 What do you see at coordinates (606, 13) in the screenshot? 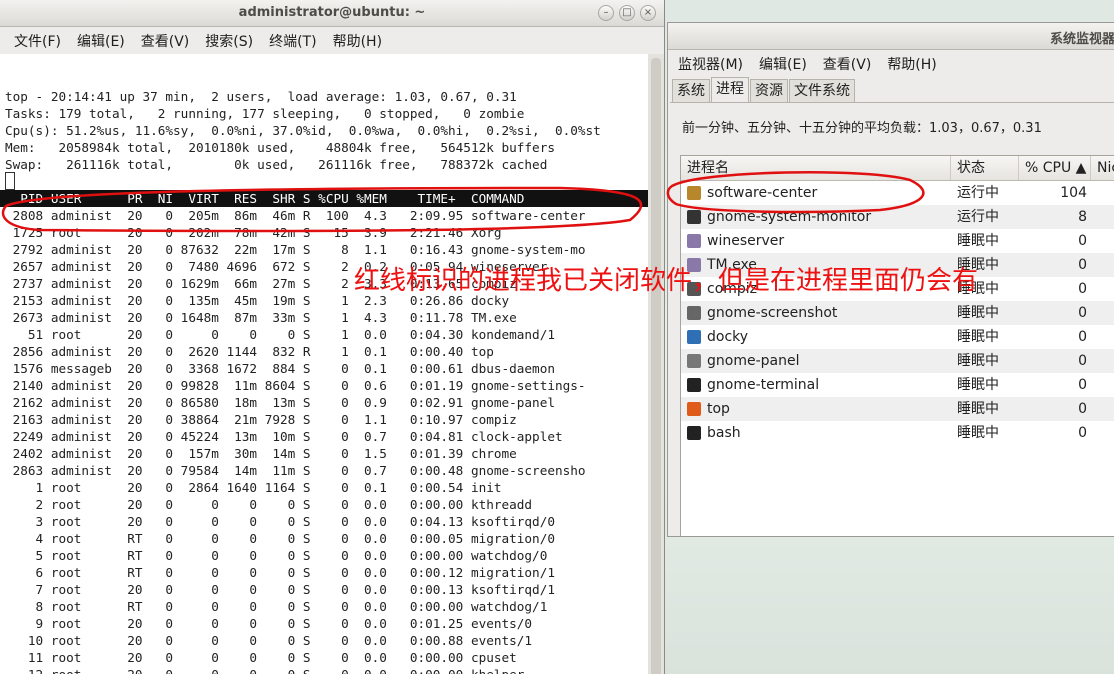
I see `minimize-icon: –` at bounding box center [606, 13].